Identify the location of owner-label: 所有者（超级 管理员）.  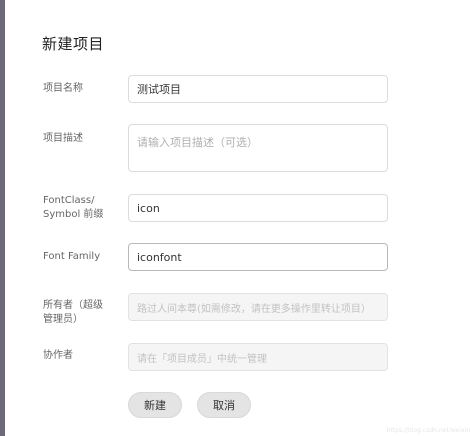
(73, 313).